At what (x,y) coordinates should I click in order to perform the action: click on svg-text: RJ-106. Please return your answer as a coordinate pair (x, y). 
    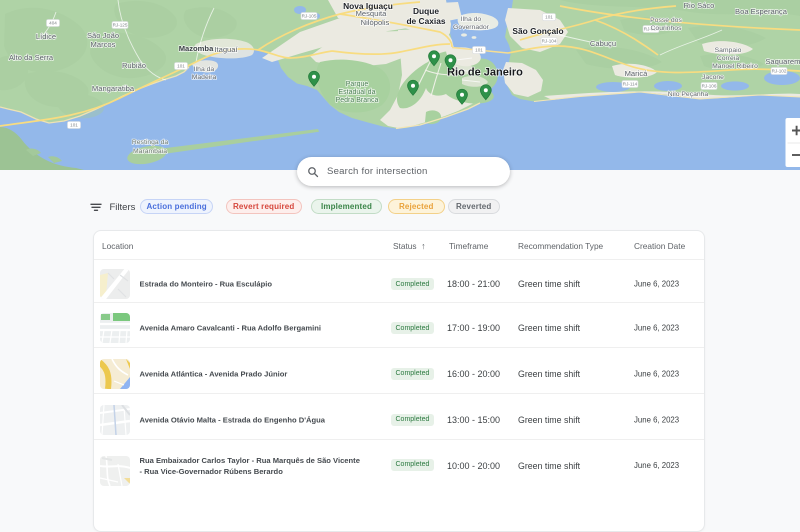
    Looking at the image, I should click on (709, 86).